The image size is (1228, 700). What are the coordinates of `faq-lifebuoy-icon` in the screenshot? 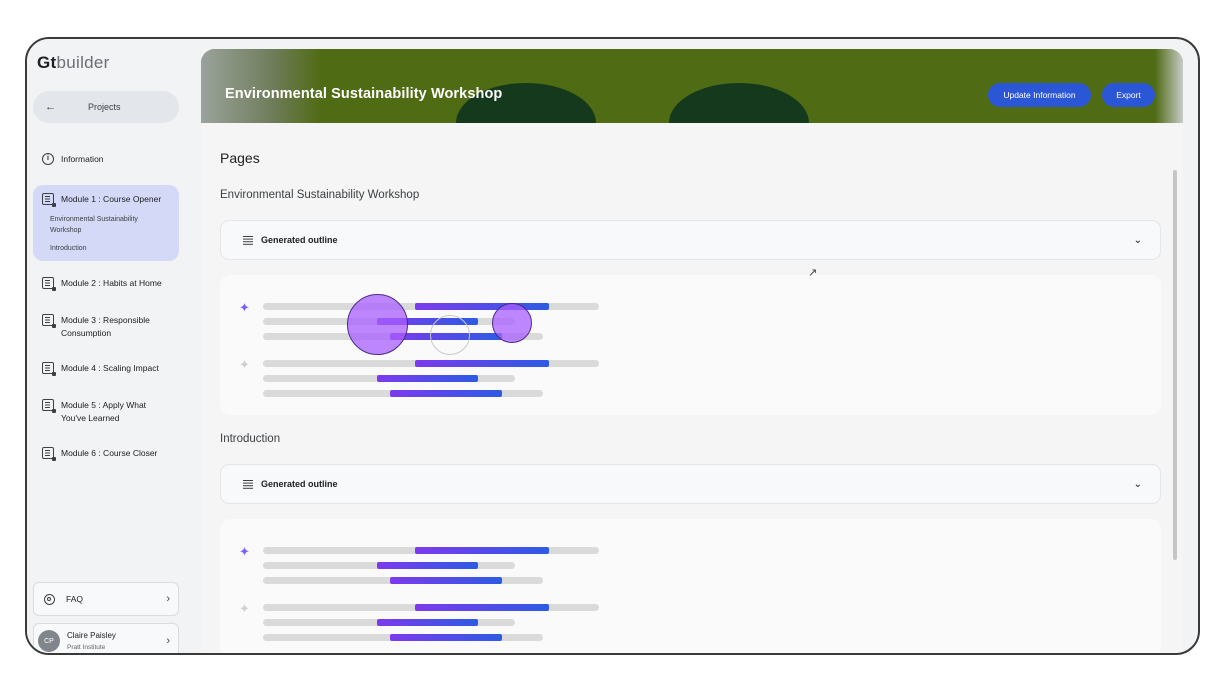 It's located at (49, 599).